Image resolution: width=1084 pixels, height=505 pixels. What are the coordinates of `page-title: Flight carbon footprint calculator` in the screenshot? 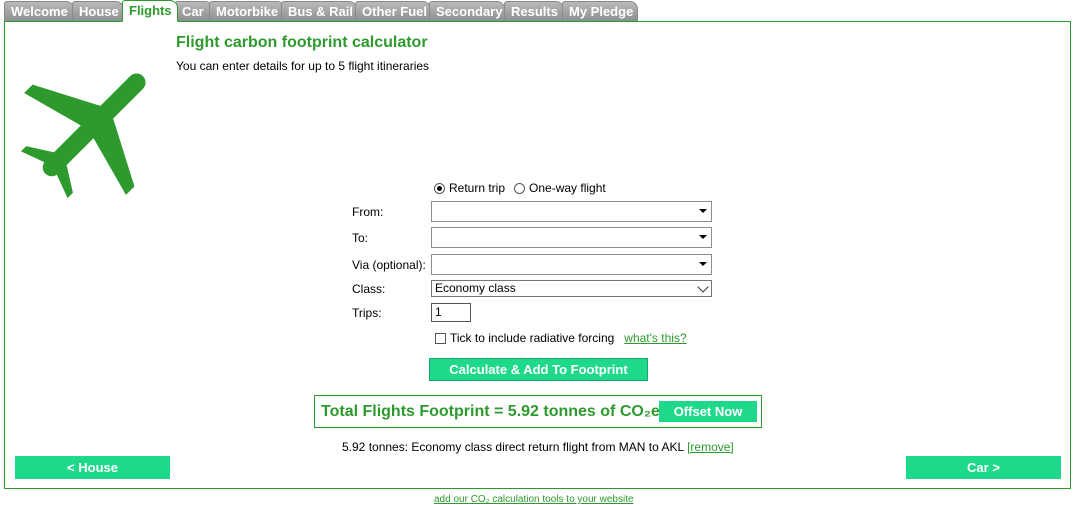 It's located at (302, 42).